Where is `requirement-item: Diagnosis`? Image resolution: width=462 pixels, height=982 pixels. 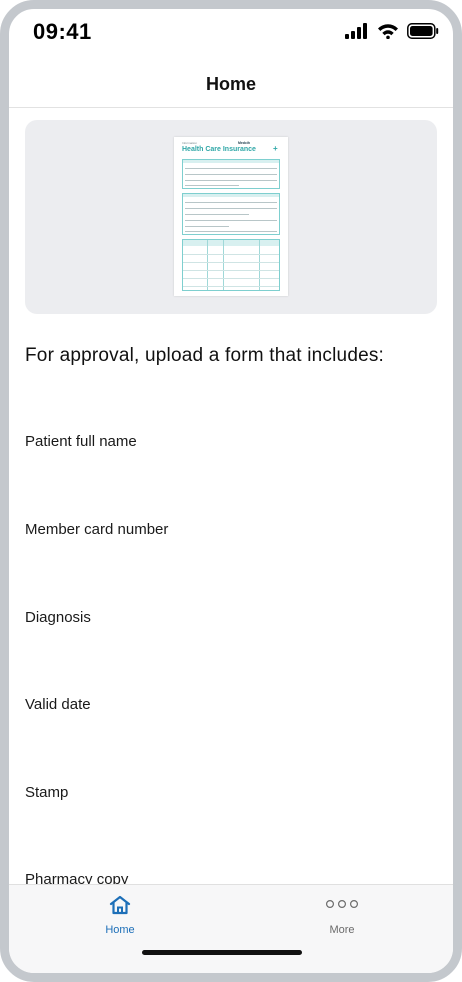
requirement-item: Diagnosis is located at coordinates (58, 617).